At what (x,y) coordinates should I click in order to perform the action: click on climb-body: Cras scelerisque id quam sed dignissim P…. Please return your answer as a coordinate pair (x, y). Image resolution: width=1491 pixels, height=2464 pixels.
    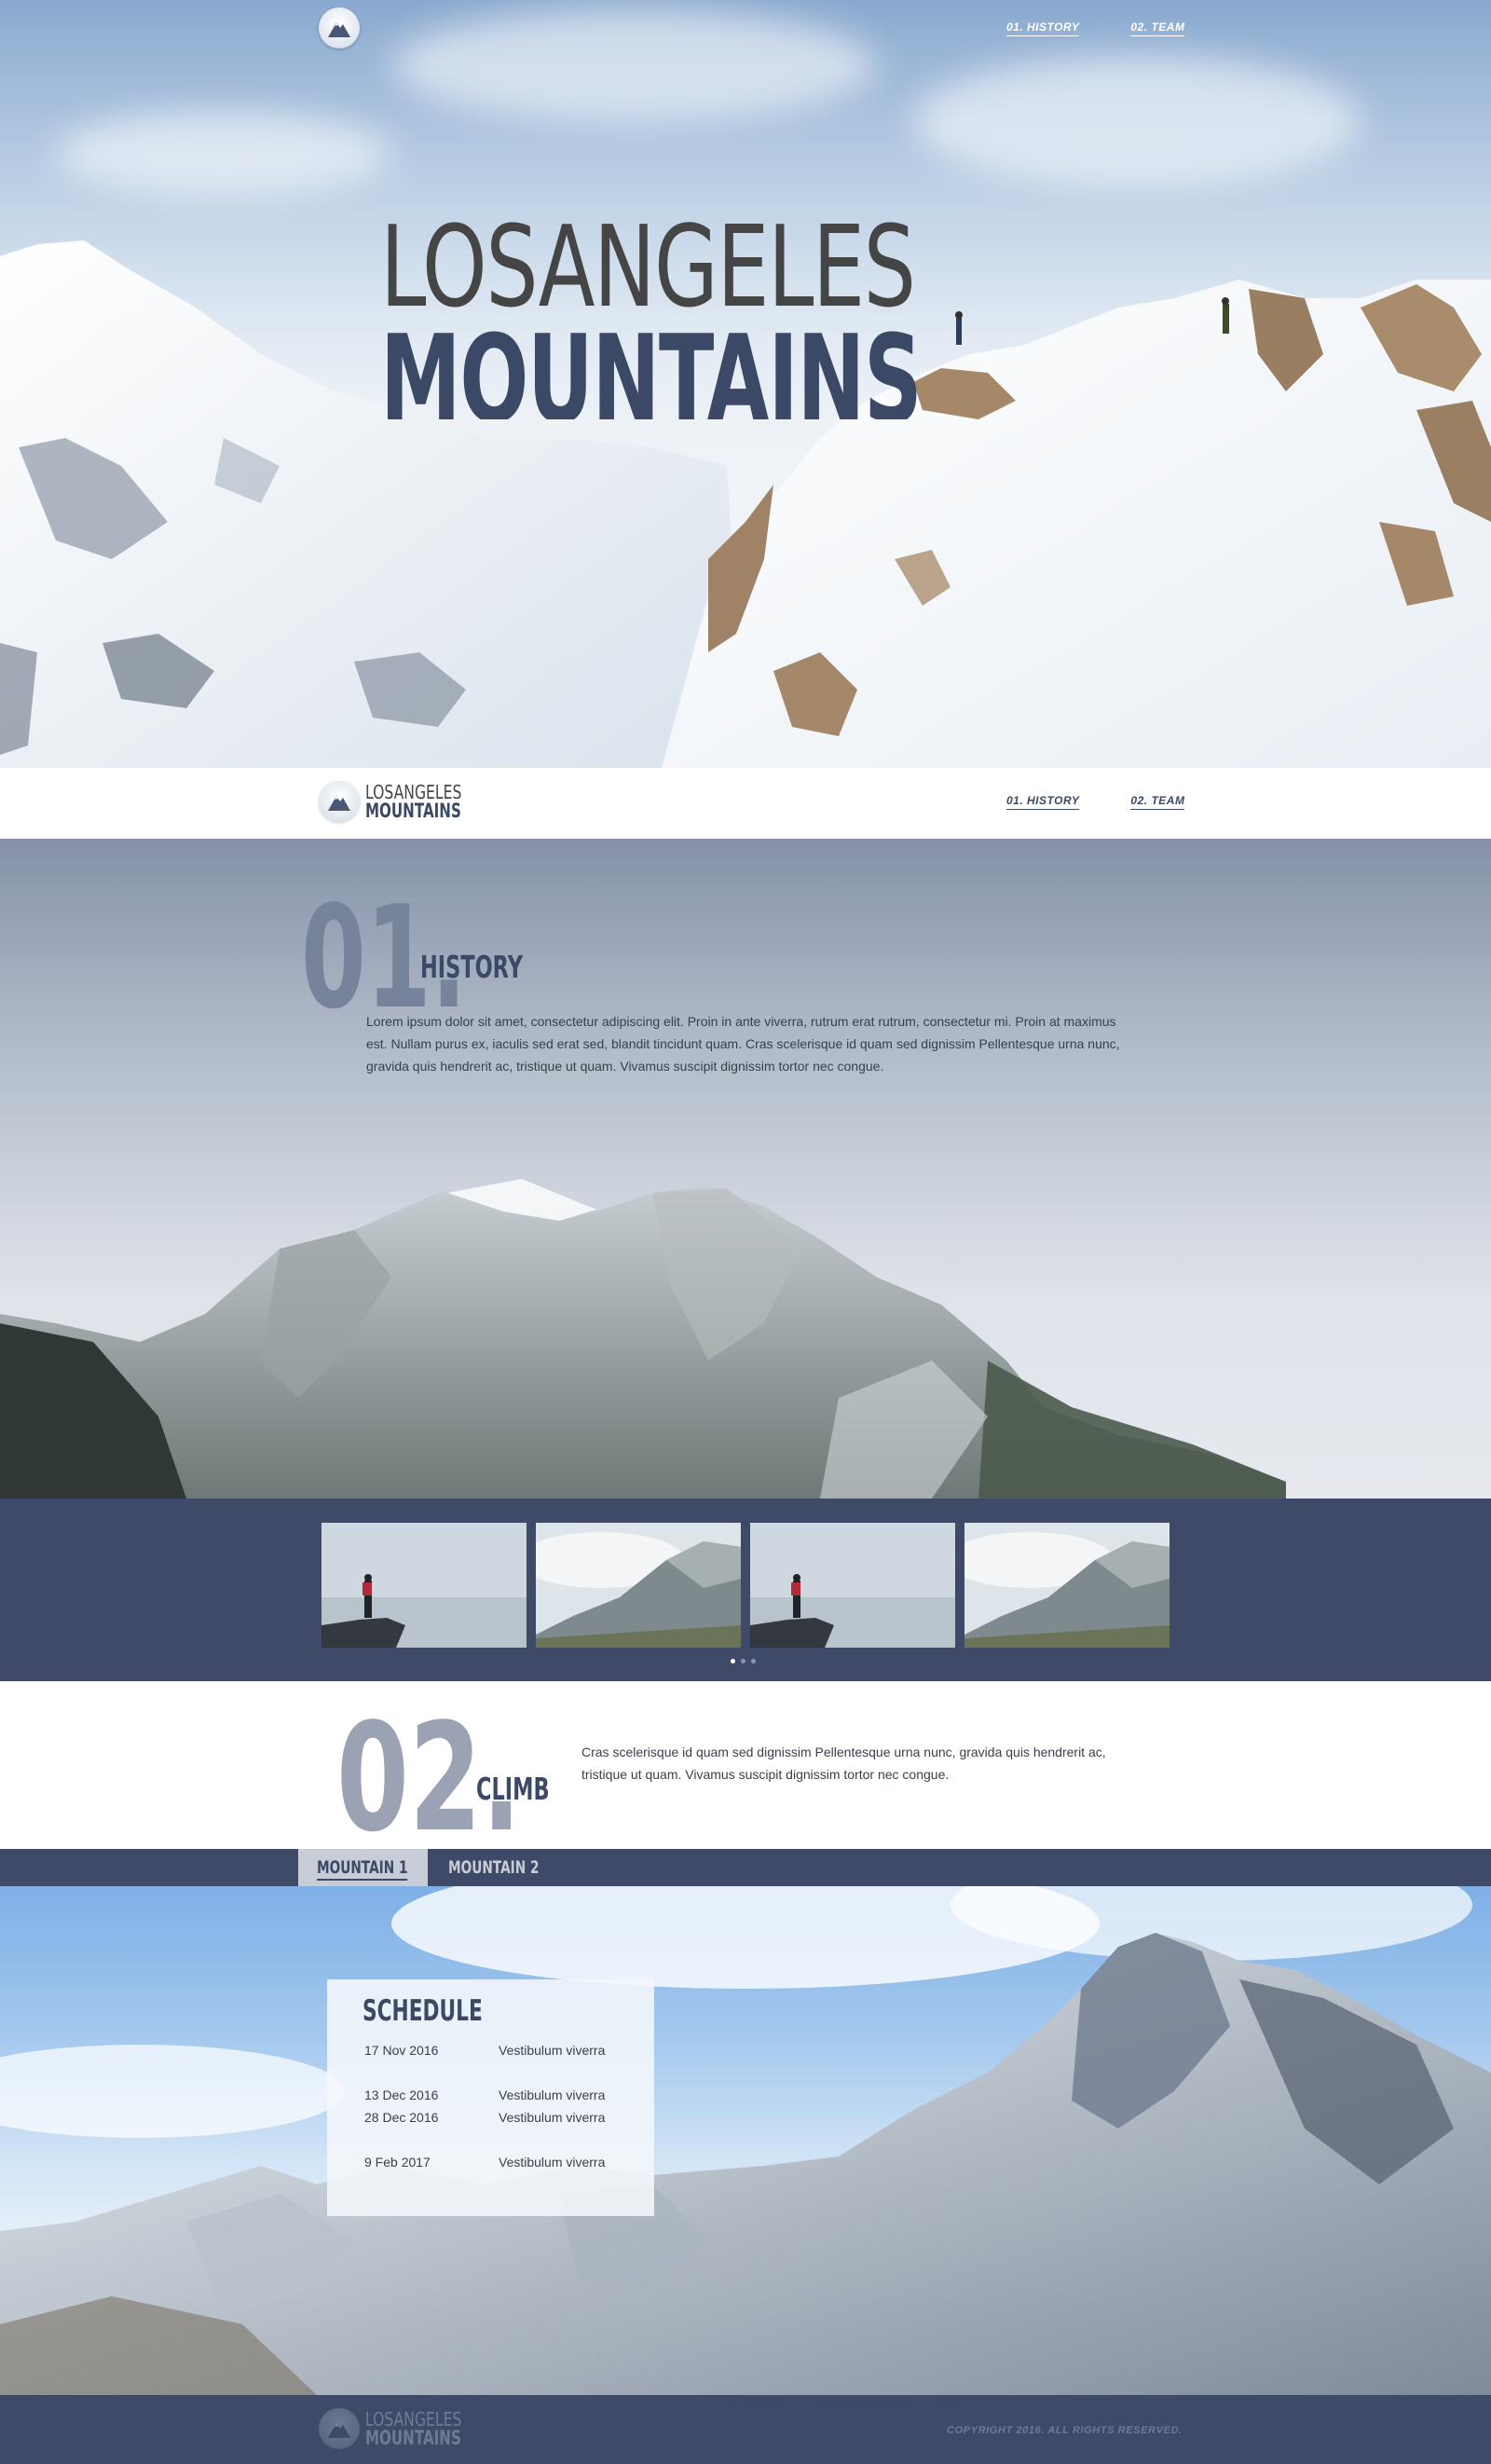
    Looking at the image, I should click on (844, 1763).